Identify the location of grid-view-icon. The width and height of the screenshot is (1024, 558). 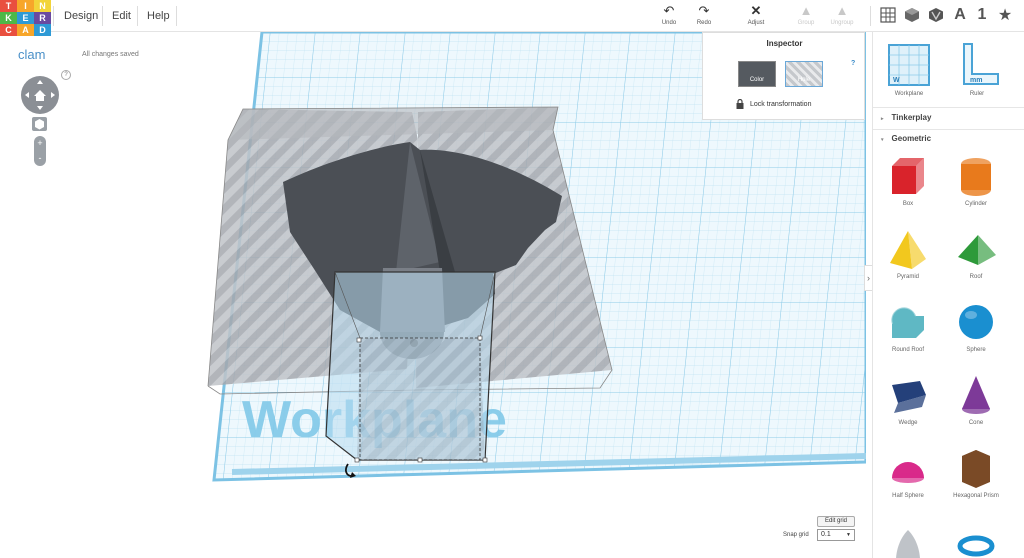
(888, 15).